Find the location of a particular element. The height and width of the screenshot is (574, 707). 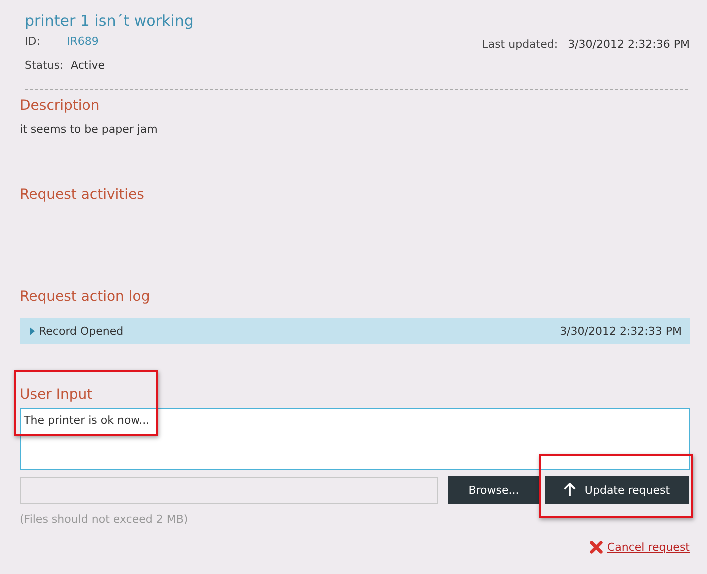

section-heading: User Input is located at coordinates (57, 395).